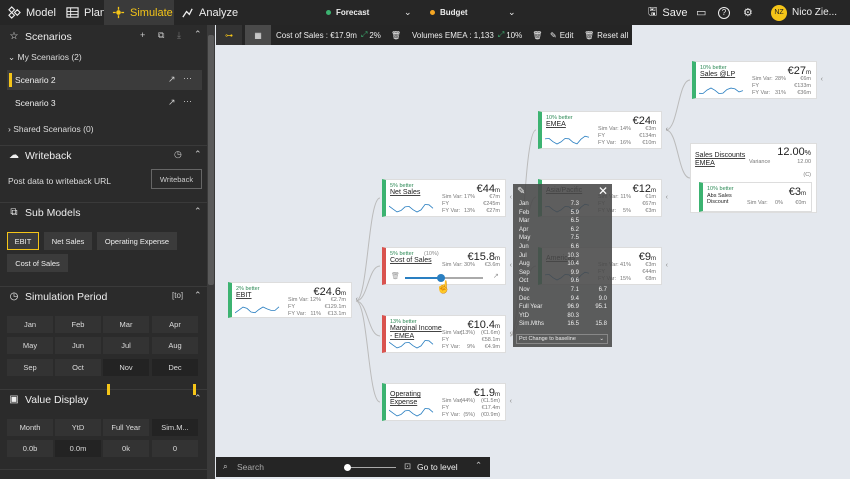 The width and height of the screenshot is (850, 479). I want to click on history-icon: ◷, so click(178, 154).